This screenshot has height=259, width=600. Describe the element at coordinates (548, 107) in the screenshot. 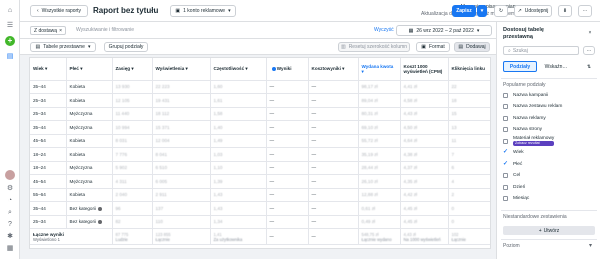

I see `breakdown-option: Nazwa zestawu reklam` at that location.